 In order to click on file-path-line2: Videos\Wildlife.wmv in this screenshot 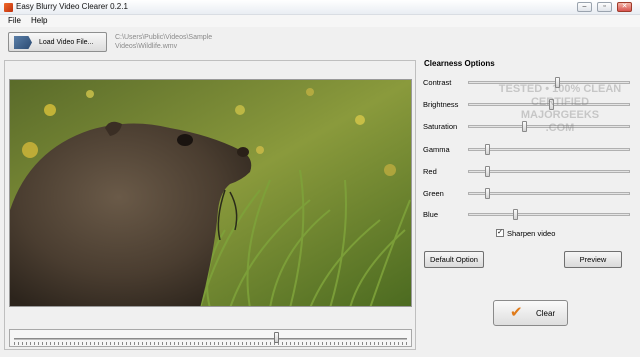, I will do `click(146, 46)`.